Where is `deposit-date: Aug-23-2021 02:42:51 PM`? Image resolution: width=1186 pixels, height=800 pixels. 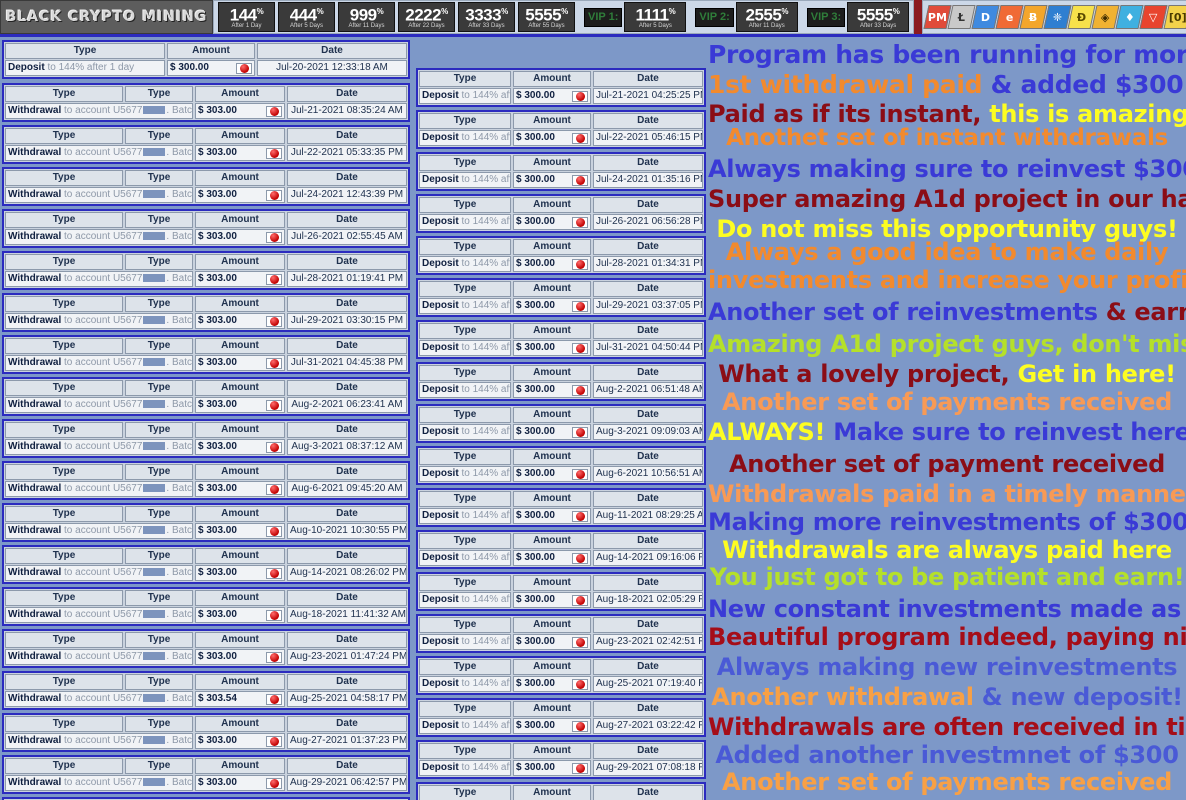
deposit-date: Aug-23-2021 02:42:51 PM is located at coordinates (648, 642).